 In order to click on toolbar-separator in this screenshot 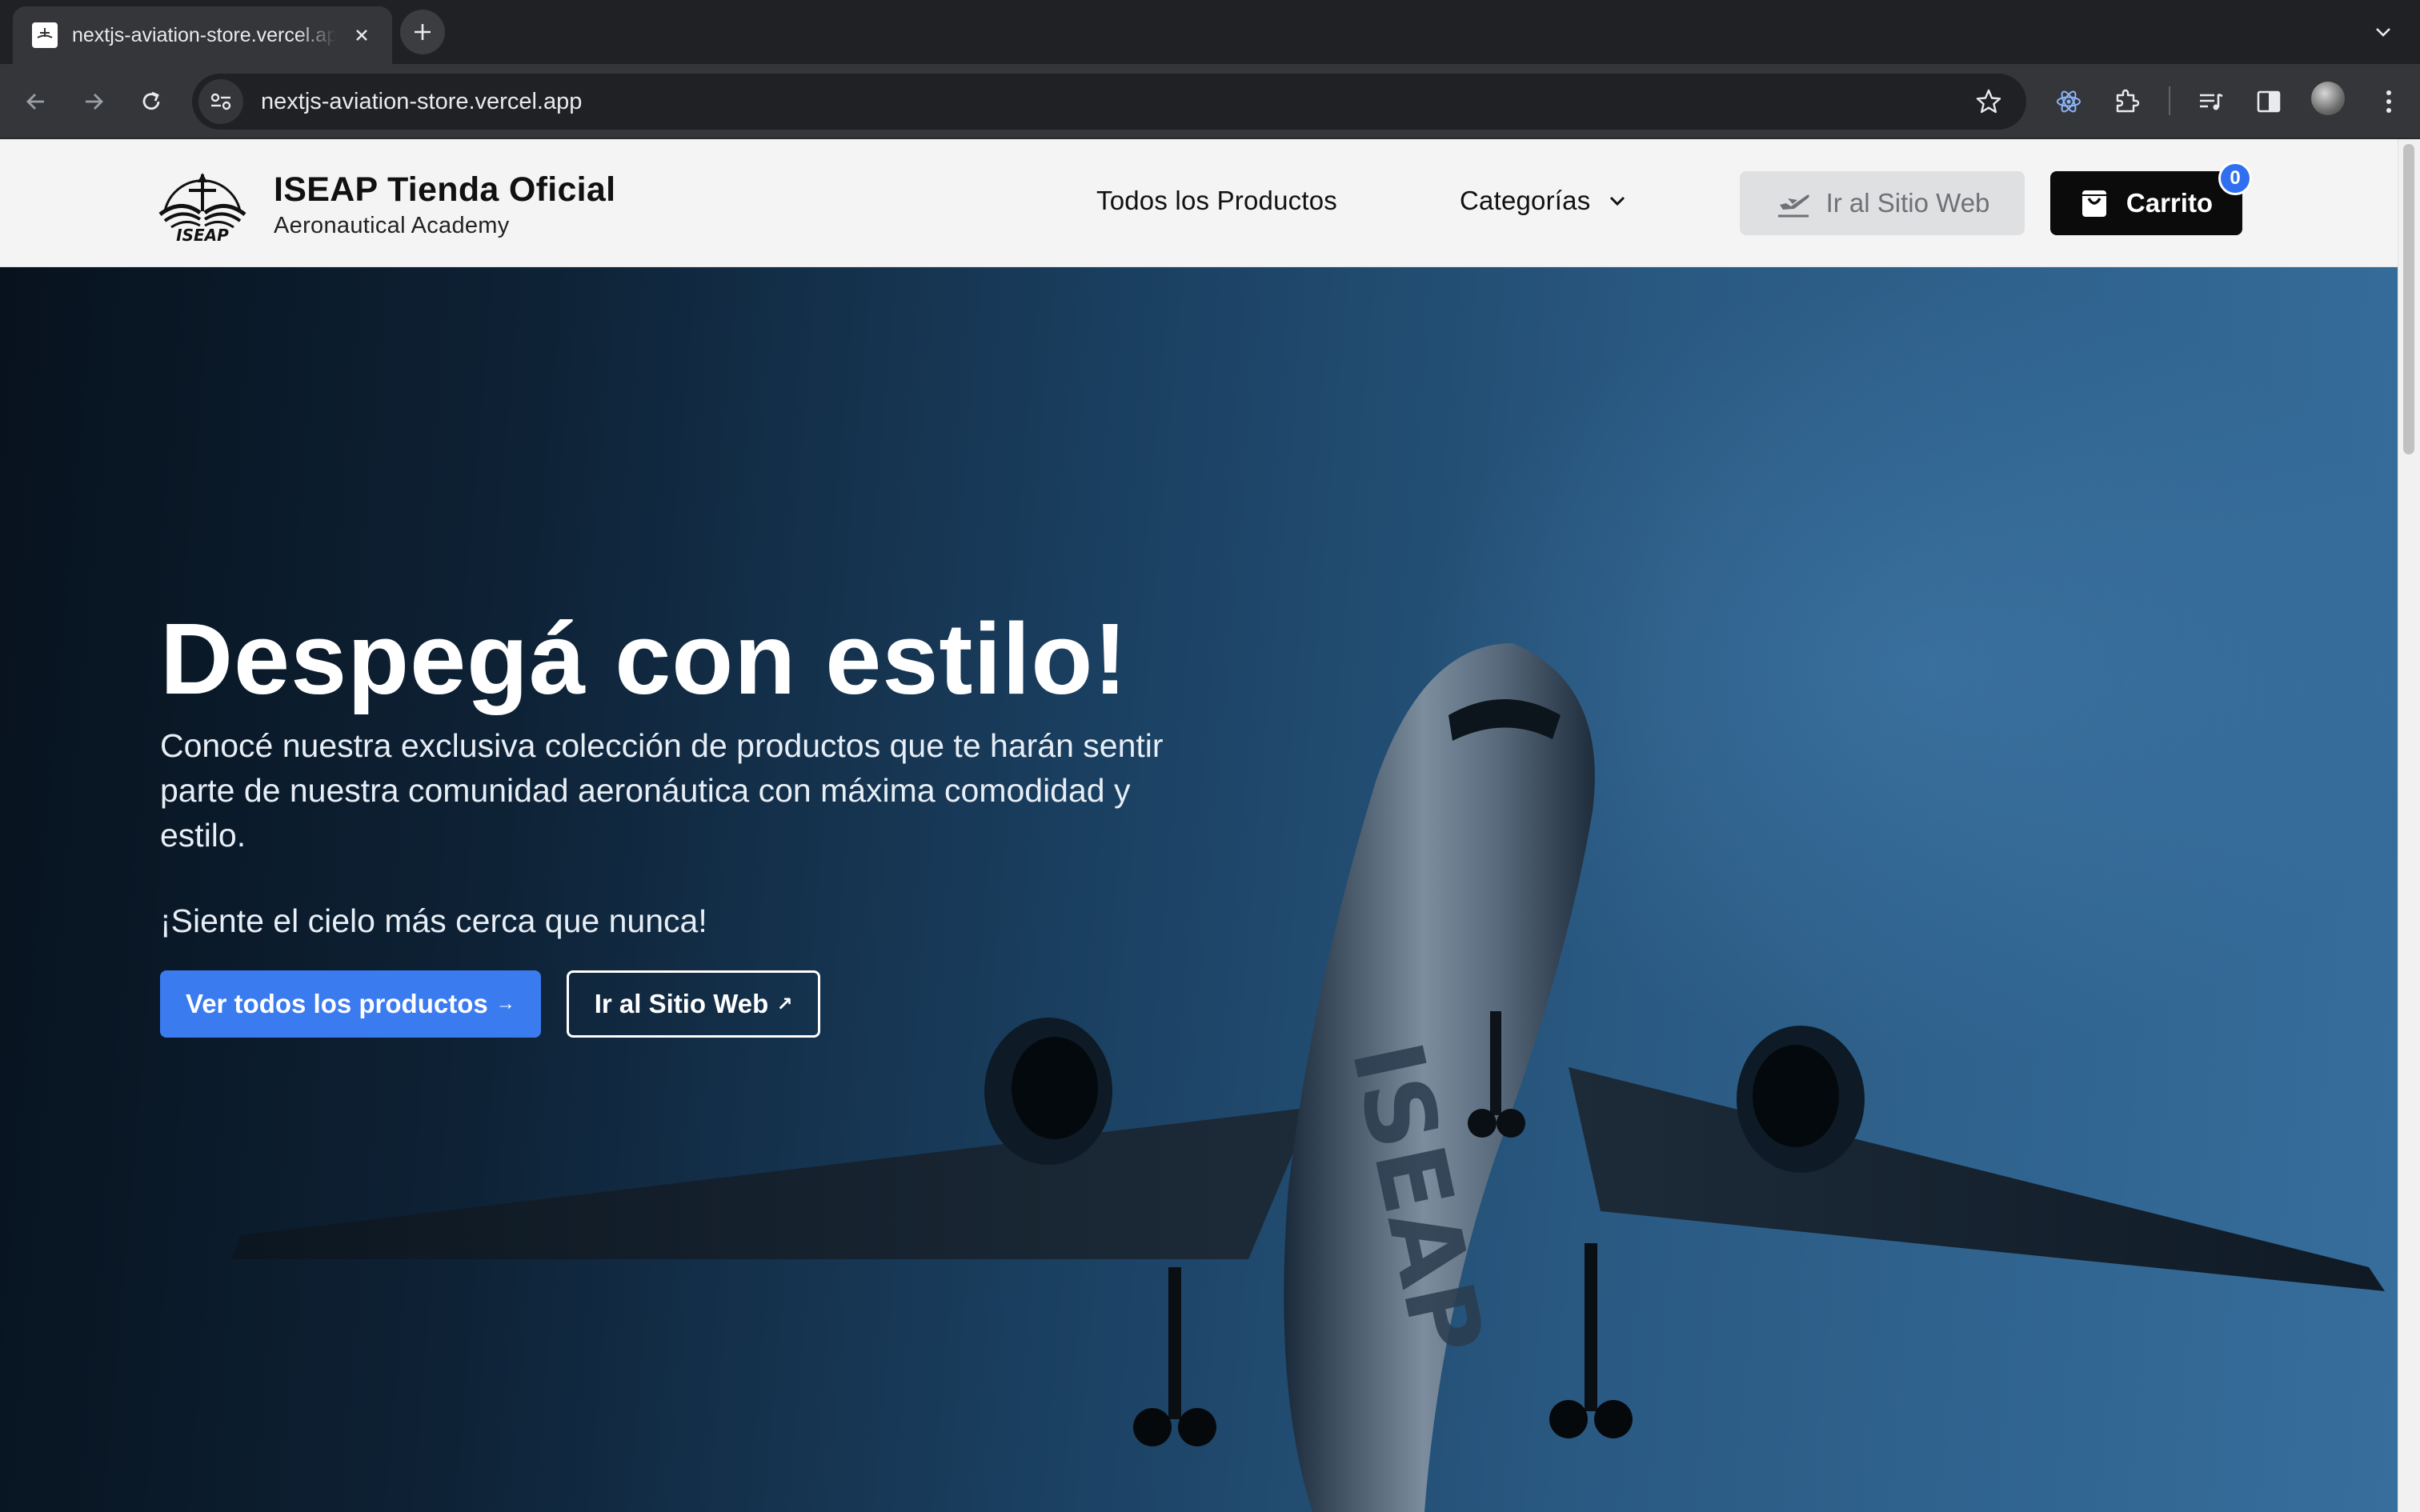, I will do `click(2169, 100)`.